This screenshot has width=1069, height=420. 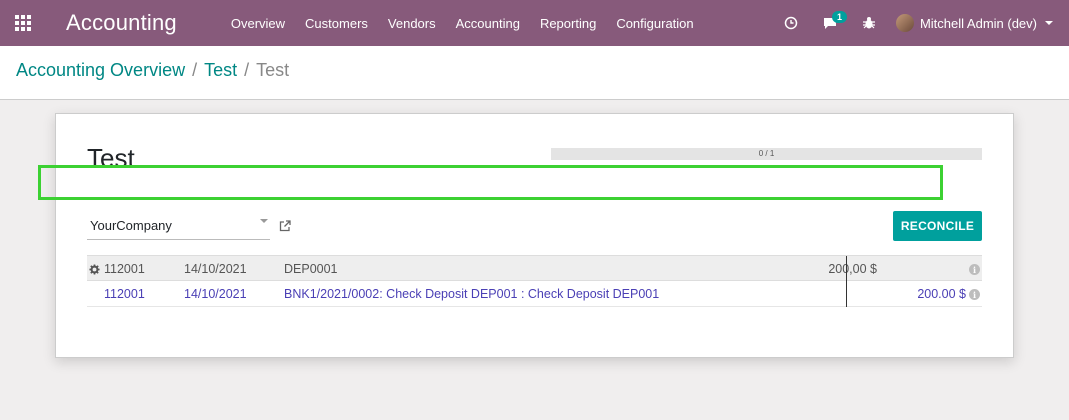 I want to click on statement-label: DEP0001, so click(x=311, y=269).